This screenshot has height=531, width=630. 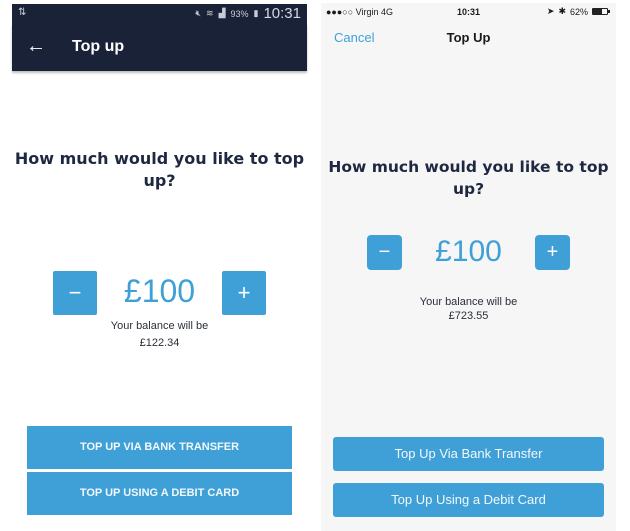 What do you see at coordinates (159, 47) in the screenshot?
I see `android-app-bar: ← Top up` at bounding box center [159, 47].